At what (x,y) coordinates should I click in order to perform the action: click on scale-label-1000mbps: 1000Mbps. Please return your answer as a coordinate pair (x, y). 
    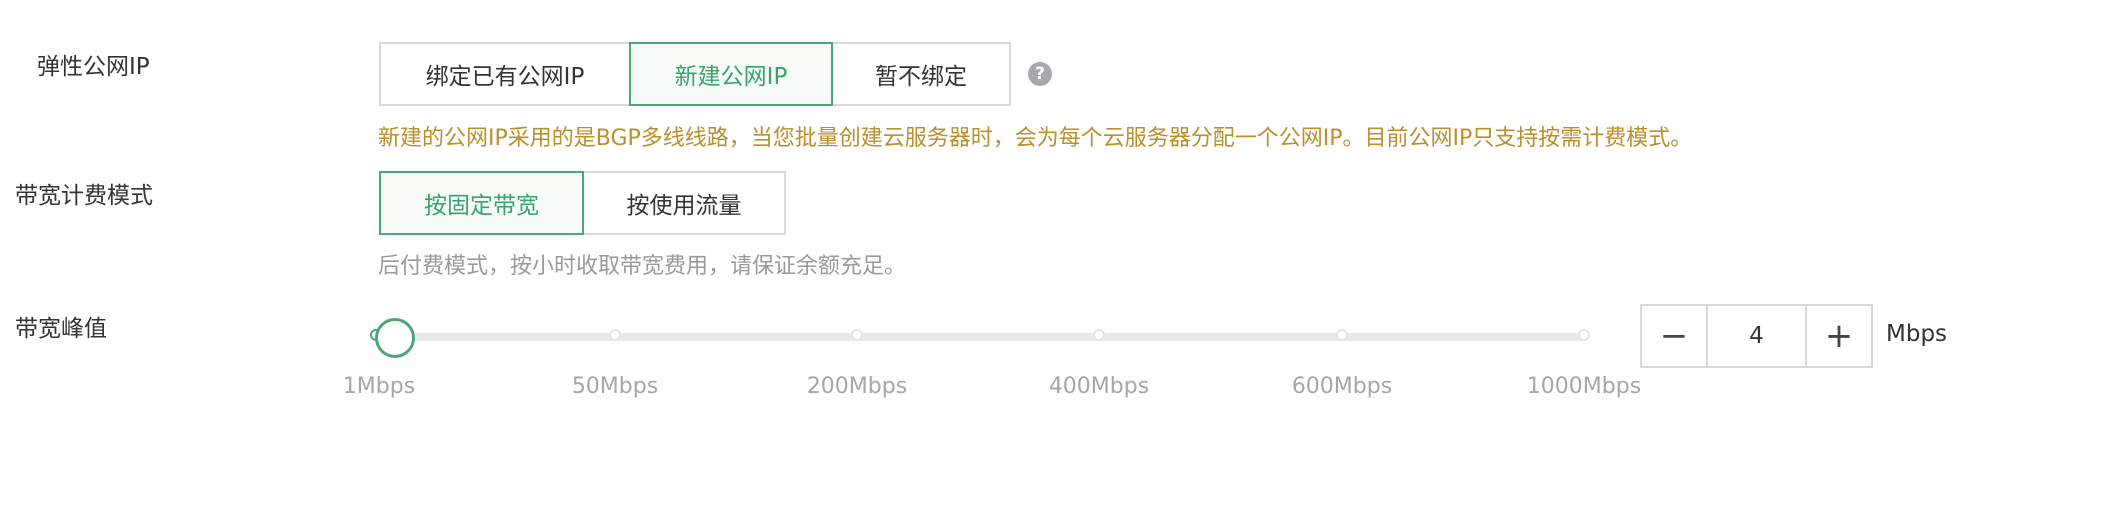
    Looking at the image, I should click on (1584, 386).